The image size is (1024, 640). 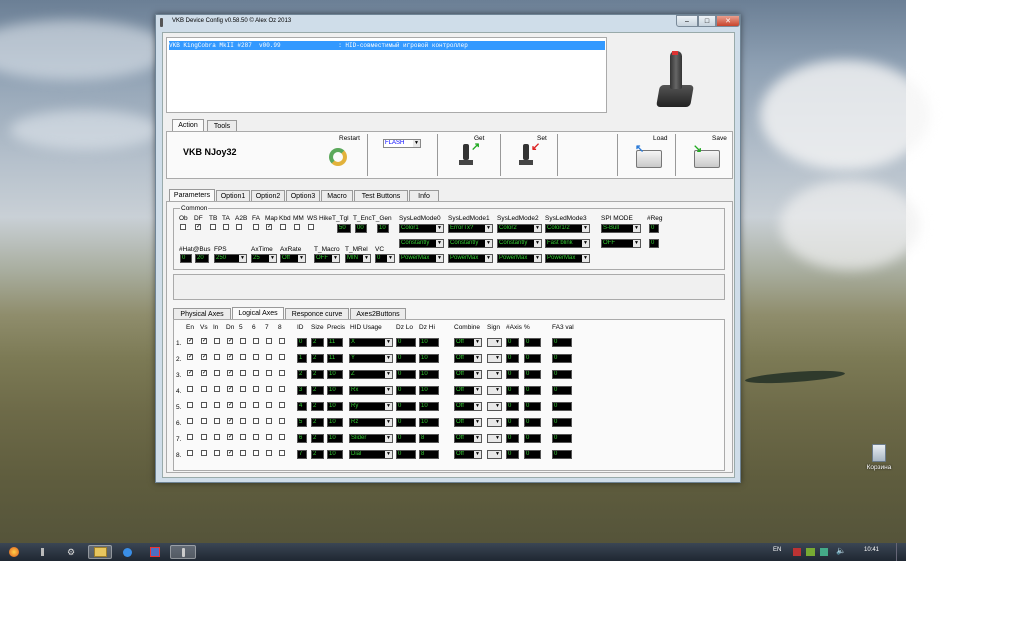 What do you see at coordinates (777, 550) in the screenshot?
I see `language-indicator: EN` at bounding box center [777, 550].